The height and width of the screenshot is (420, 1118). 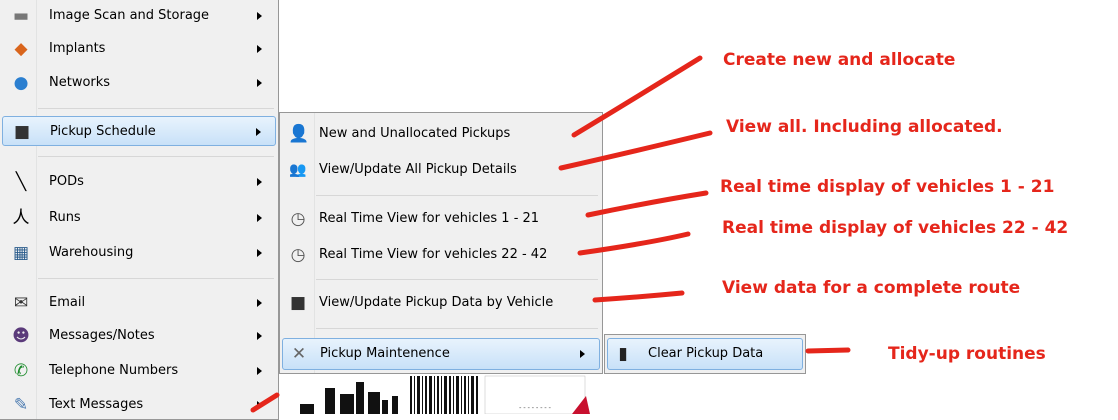 I want to click on annotation-view-all: View all. Including allocated., so click(x=864, y=127).